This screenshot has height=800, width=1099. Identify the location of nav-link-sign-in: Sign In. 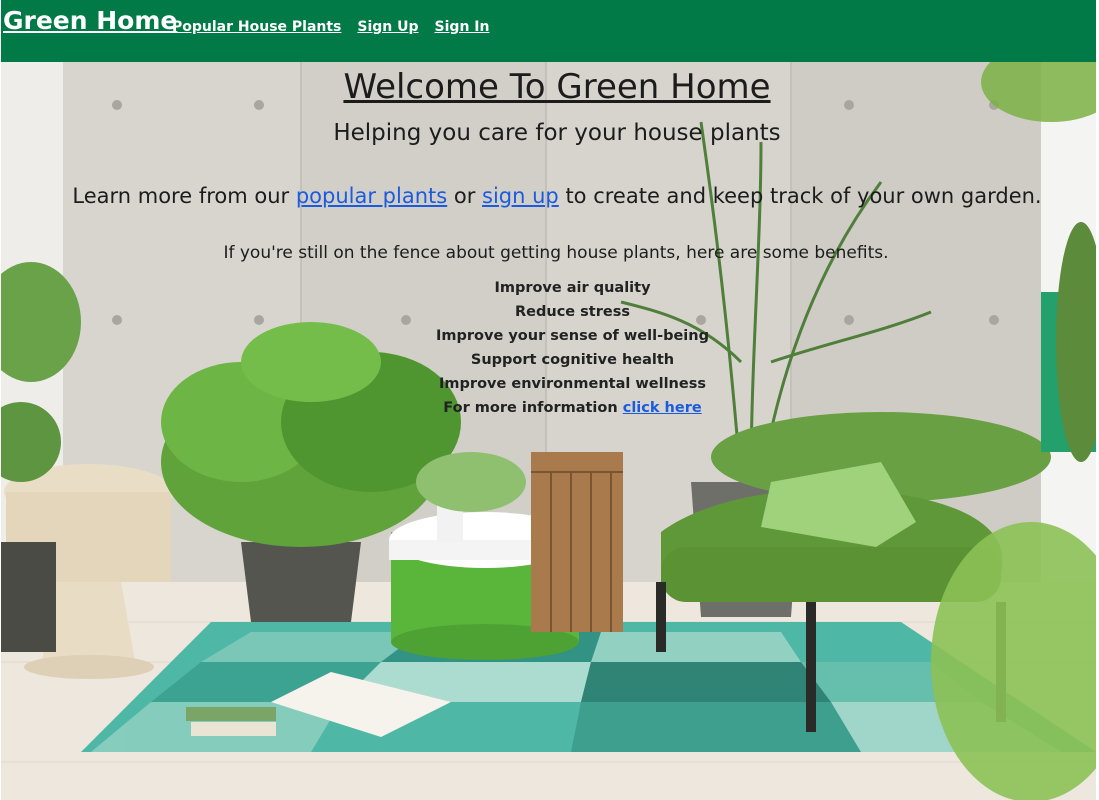
(462, 27).